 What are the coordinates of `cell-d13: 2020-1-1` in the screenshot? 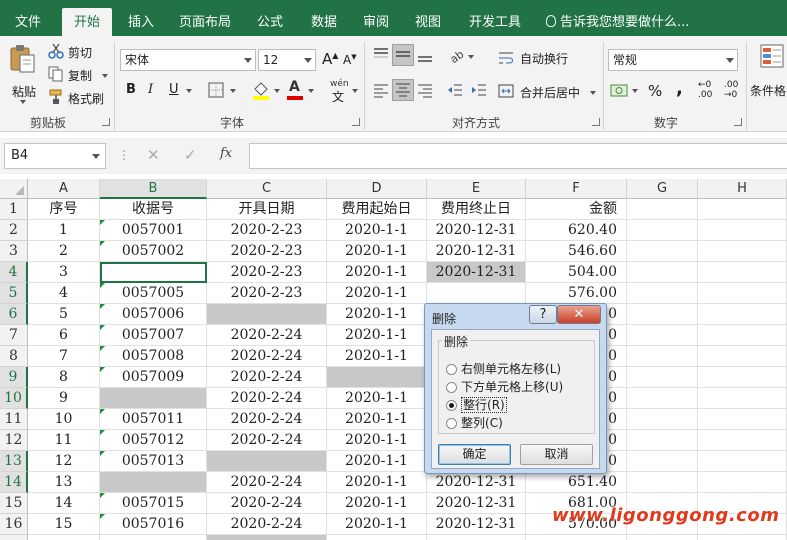 It's located at (377, 461).